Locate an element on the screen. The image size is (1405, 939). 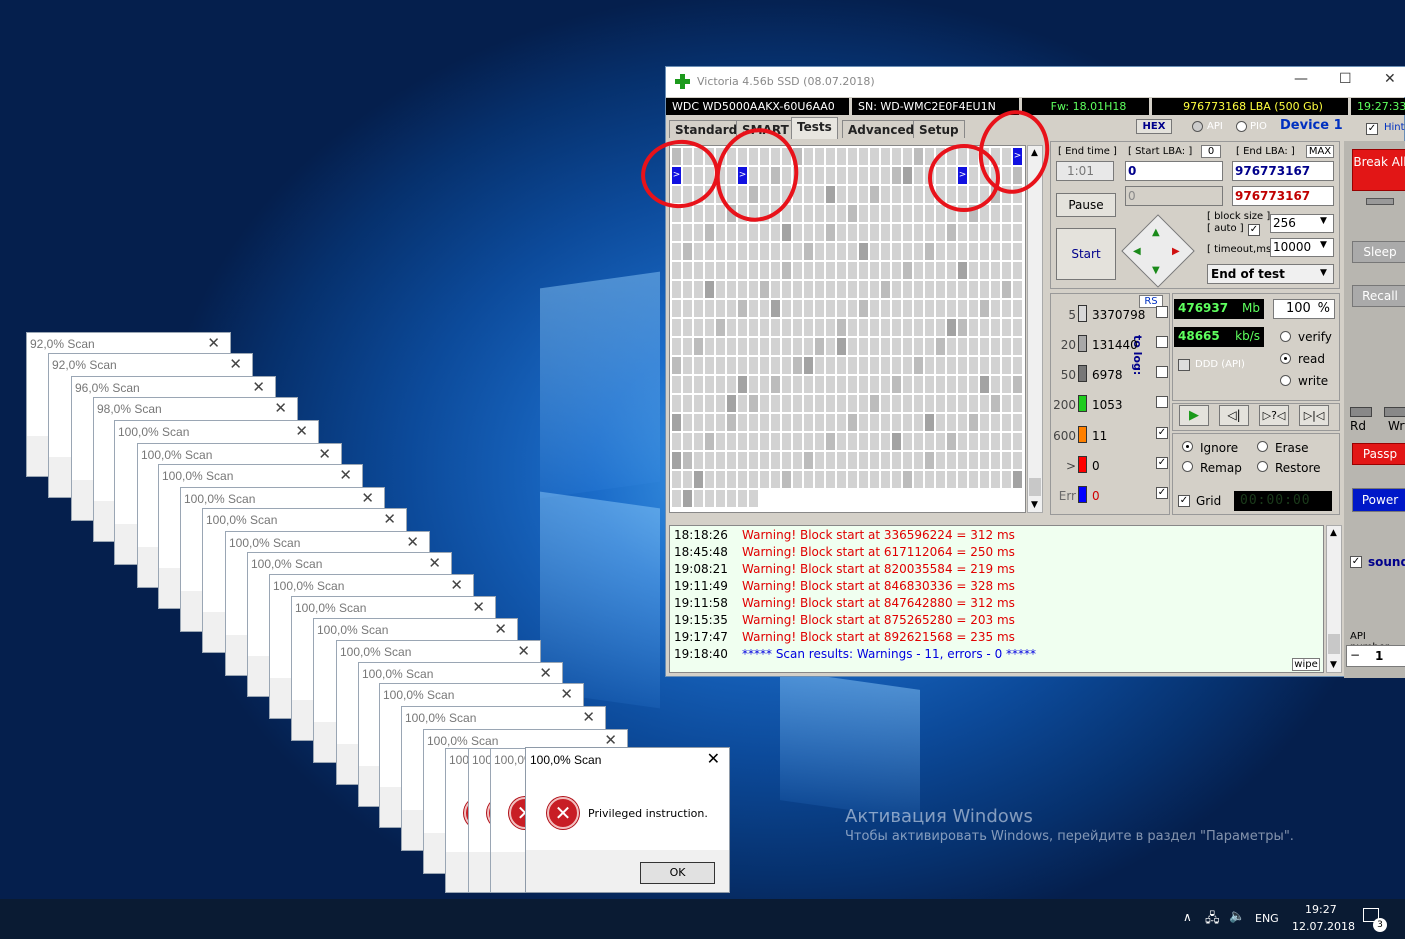
break-indicator is located at coordinates (1380, 201).